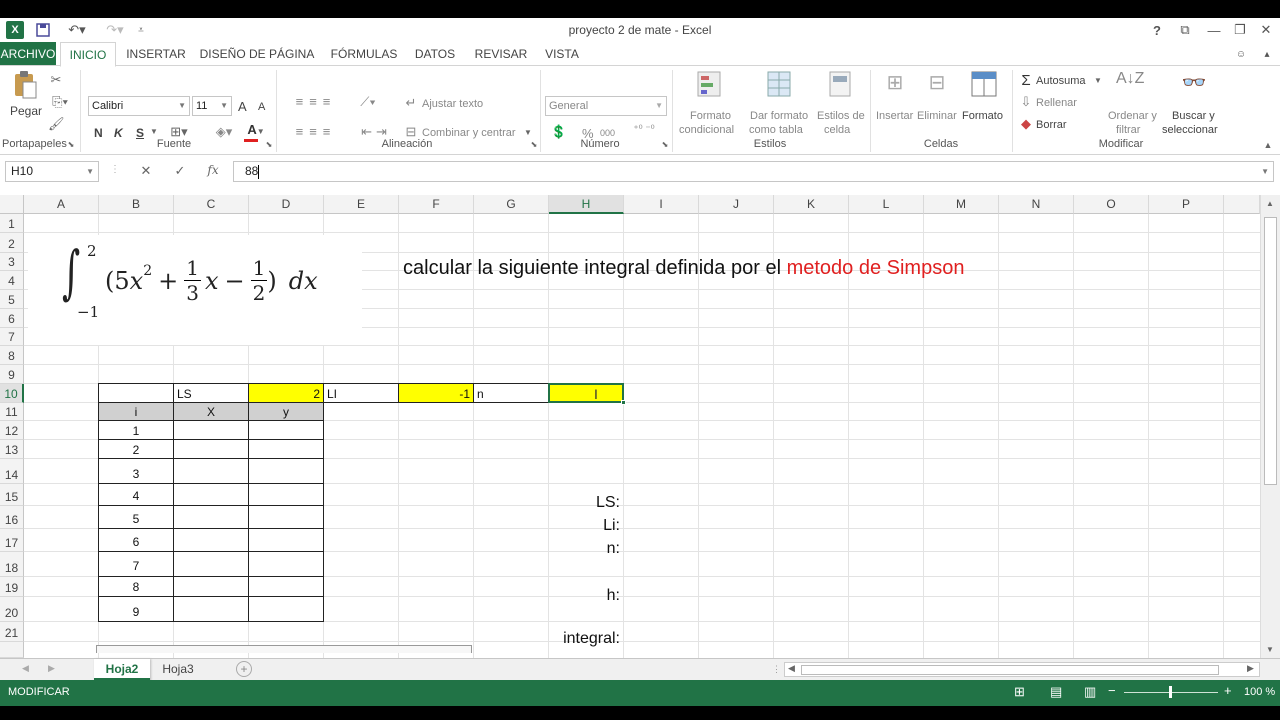 This screenshot has width=1280, height=720. What do you see at coordinates (1186, 204) in the screenshot?
I see `column-header-p: P` at bounding box center [1186, 204].